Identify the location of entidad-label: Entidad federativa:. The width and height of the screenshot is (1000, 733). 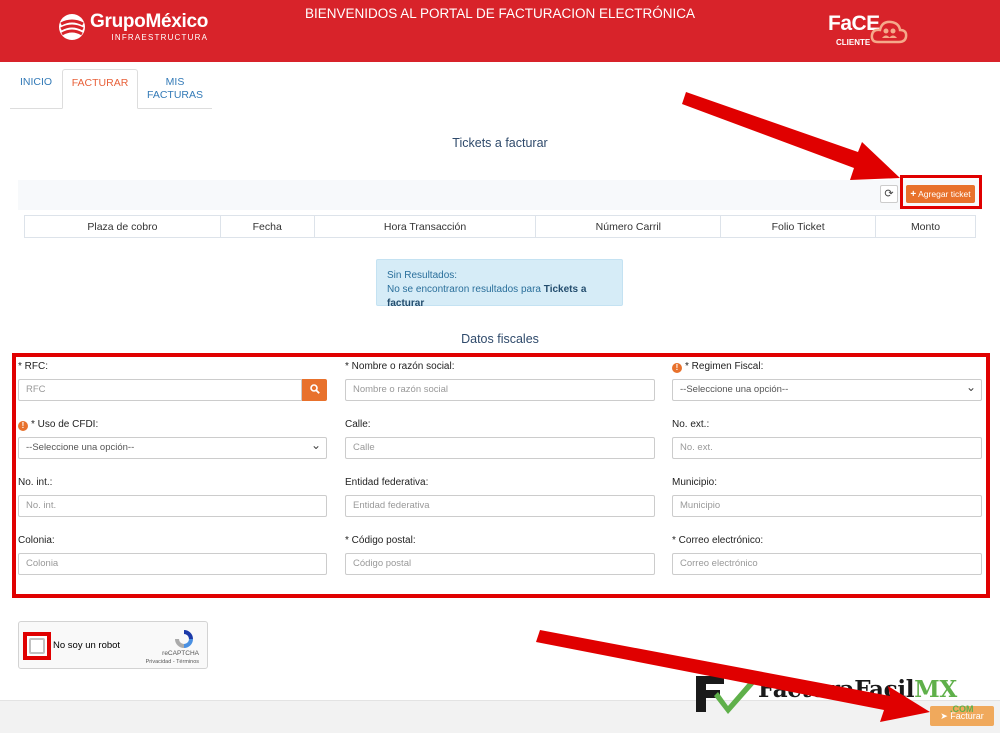
(387, 482).